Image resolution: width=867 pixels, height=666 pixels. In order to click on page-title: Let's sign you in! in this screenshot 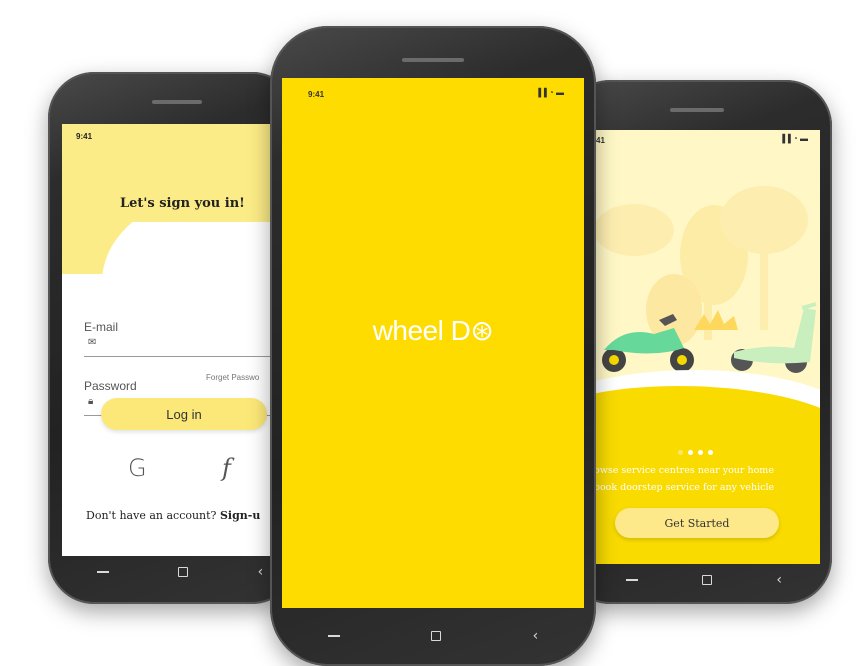, I will do `click(182, 203)`.